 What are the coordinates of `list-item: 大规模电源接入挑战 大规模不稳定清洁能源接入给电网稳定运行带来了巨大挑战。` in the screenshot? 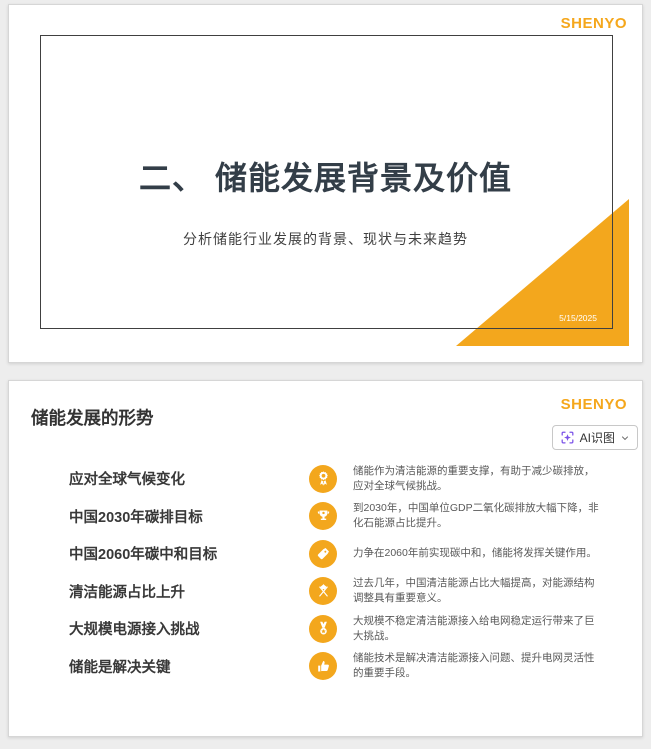 It's located at (336, 629).